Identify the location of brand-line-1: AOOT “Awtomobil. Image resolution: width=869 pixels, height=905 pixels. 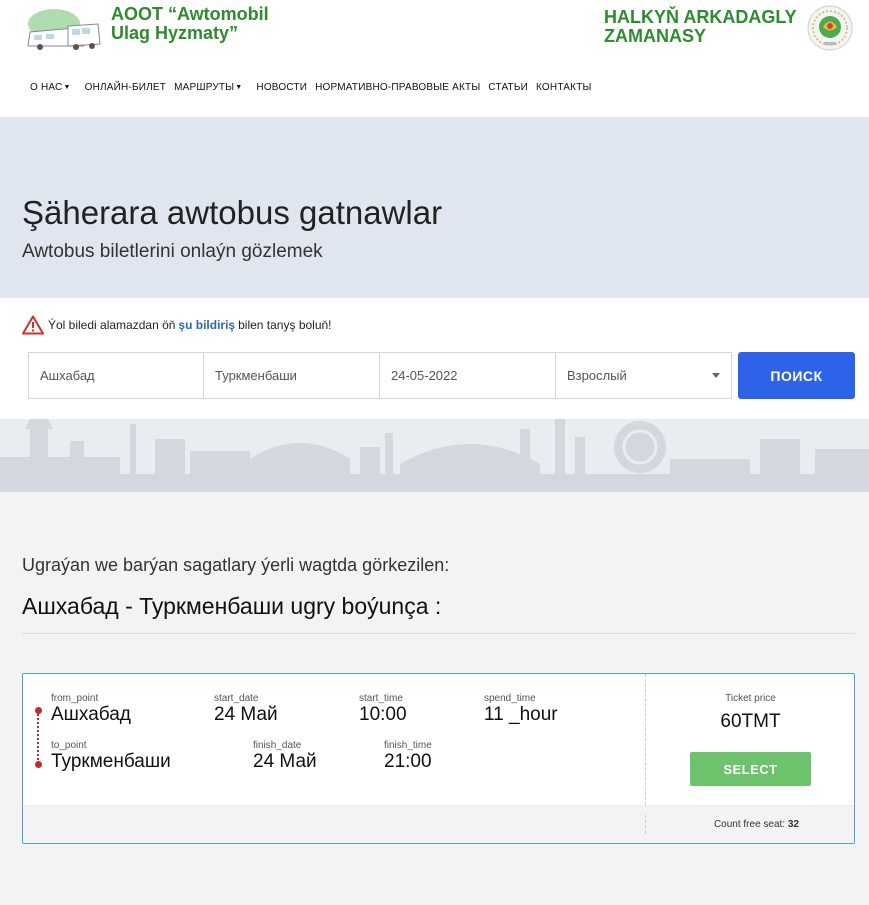
(190, 14).